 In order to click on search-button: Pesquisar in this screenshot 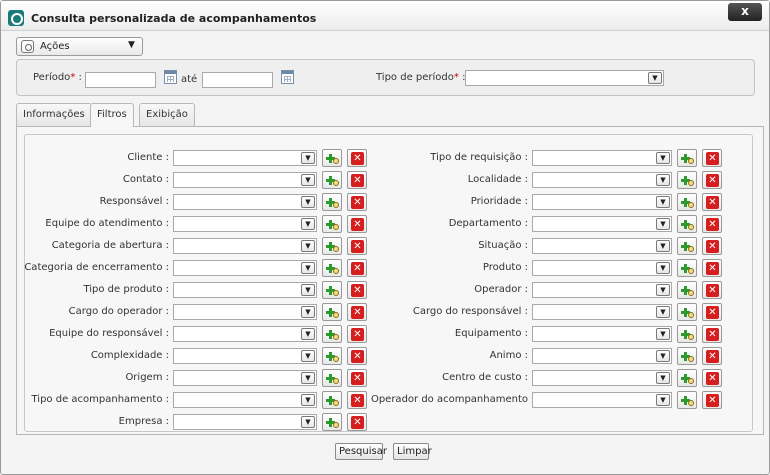, I will do `click(361, 451)`.